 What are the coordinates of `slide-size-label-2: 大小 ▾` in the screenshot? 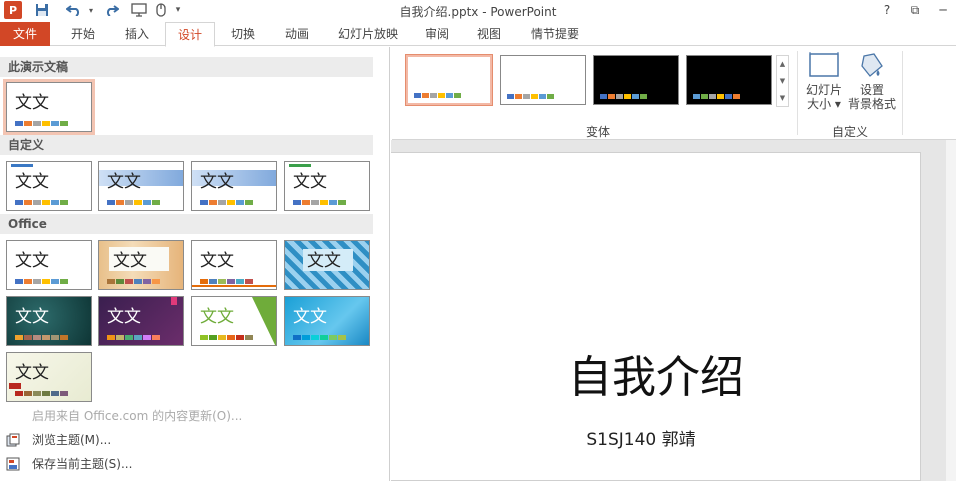 It's located at (824, 104).